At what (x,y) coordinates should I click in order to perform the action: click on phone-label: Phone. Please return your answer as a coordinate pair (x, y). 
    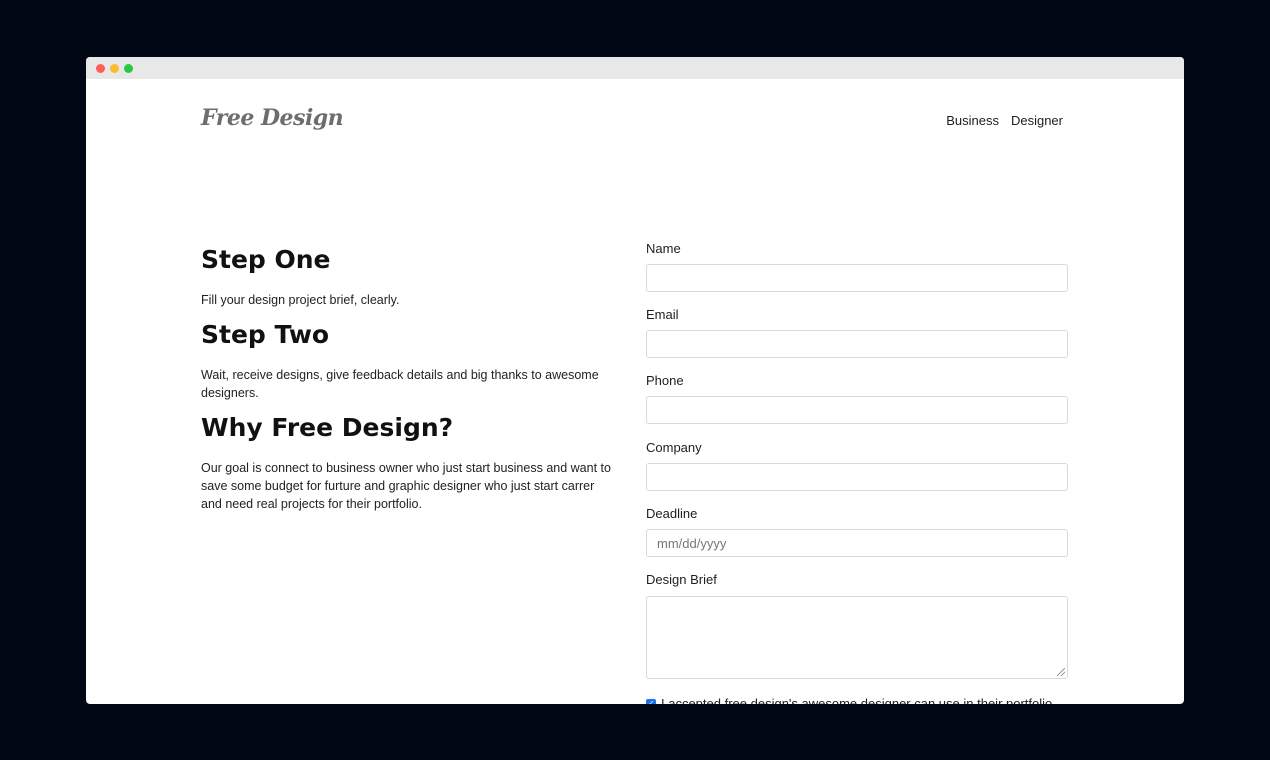
    Looking at the image, I should click on (665, 380).